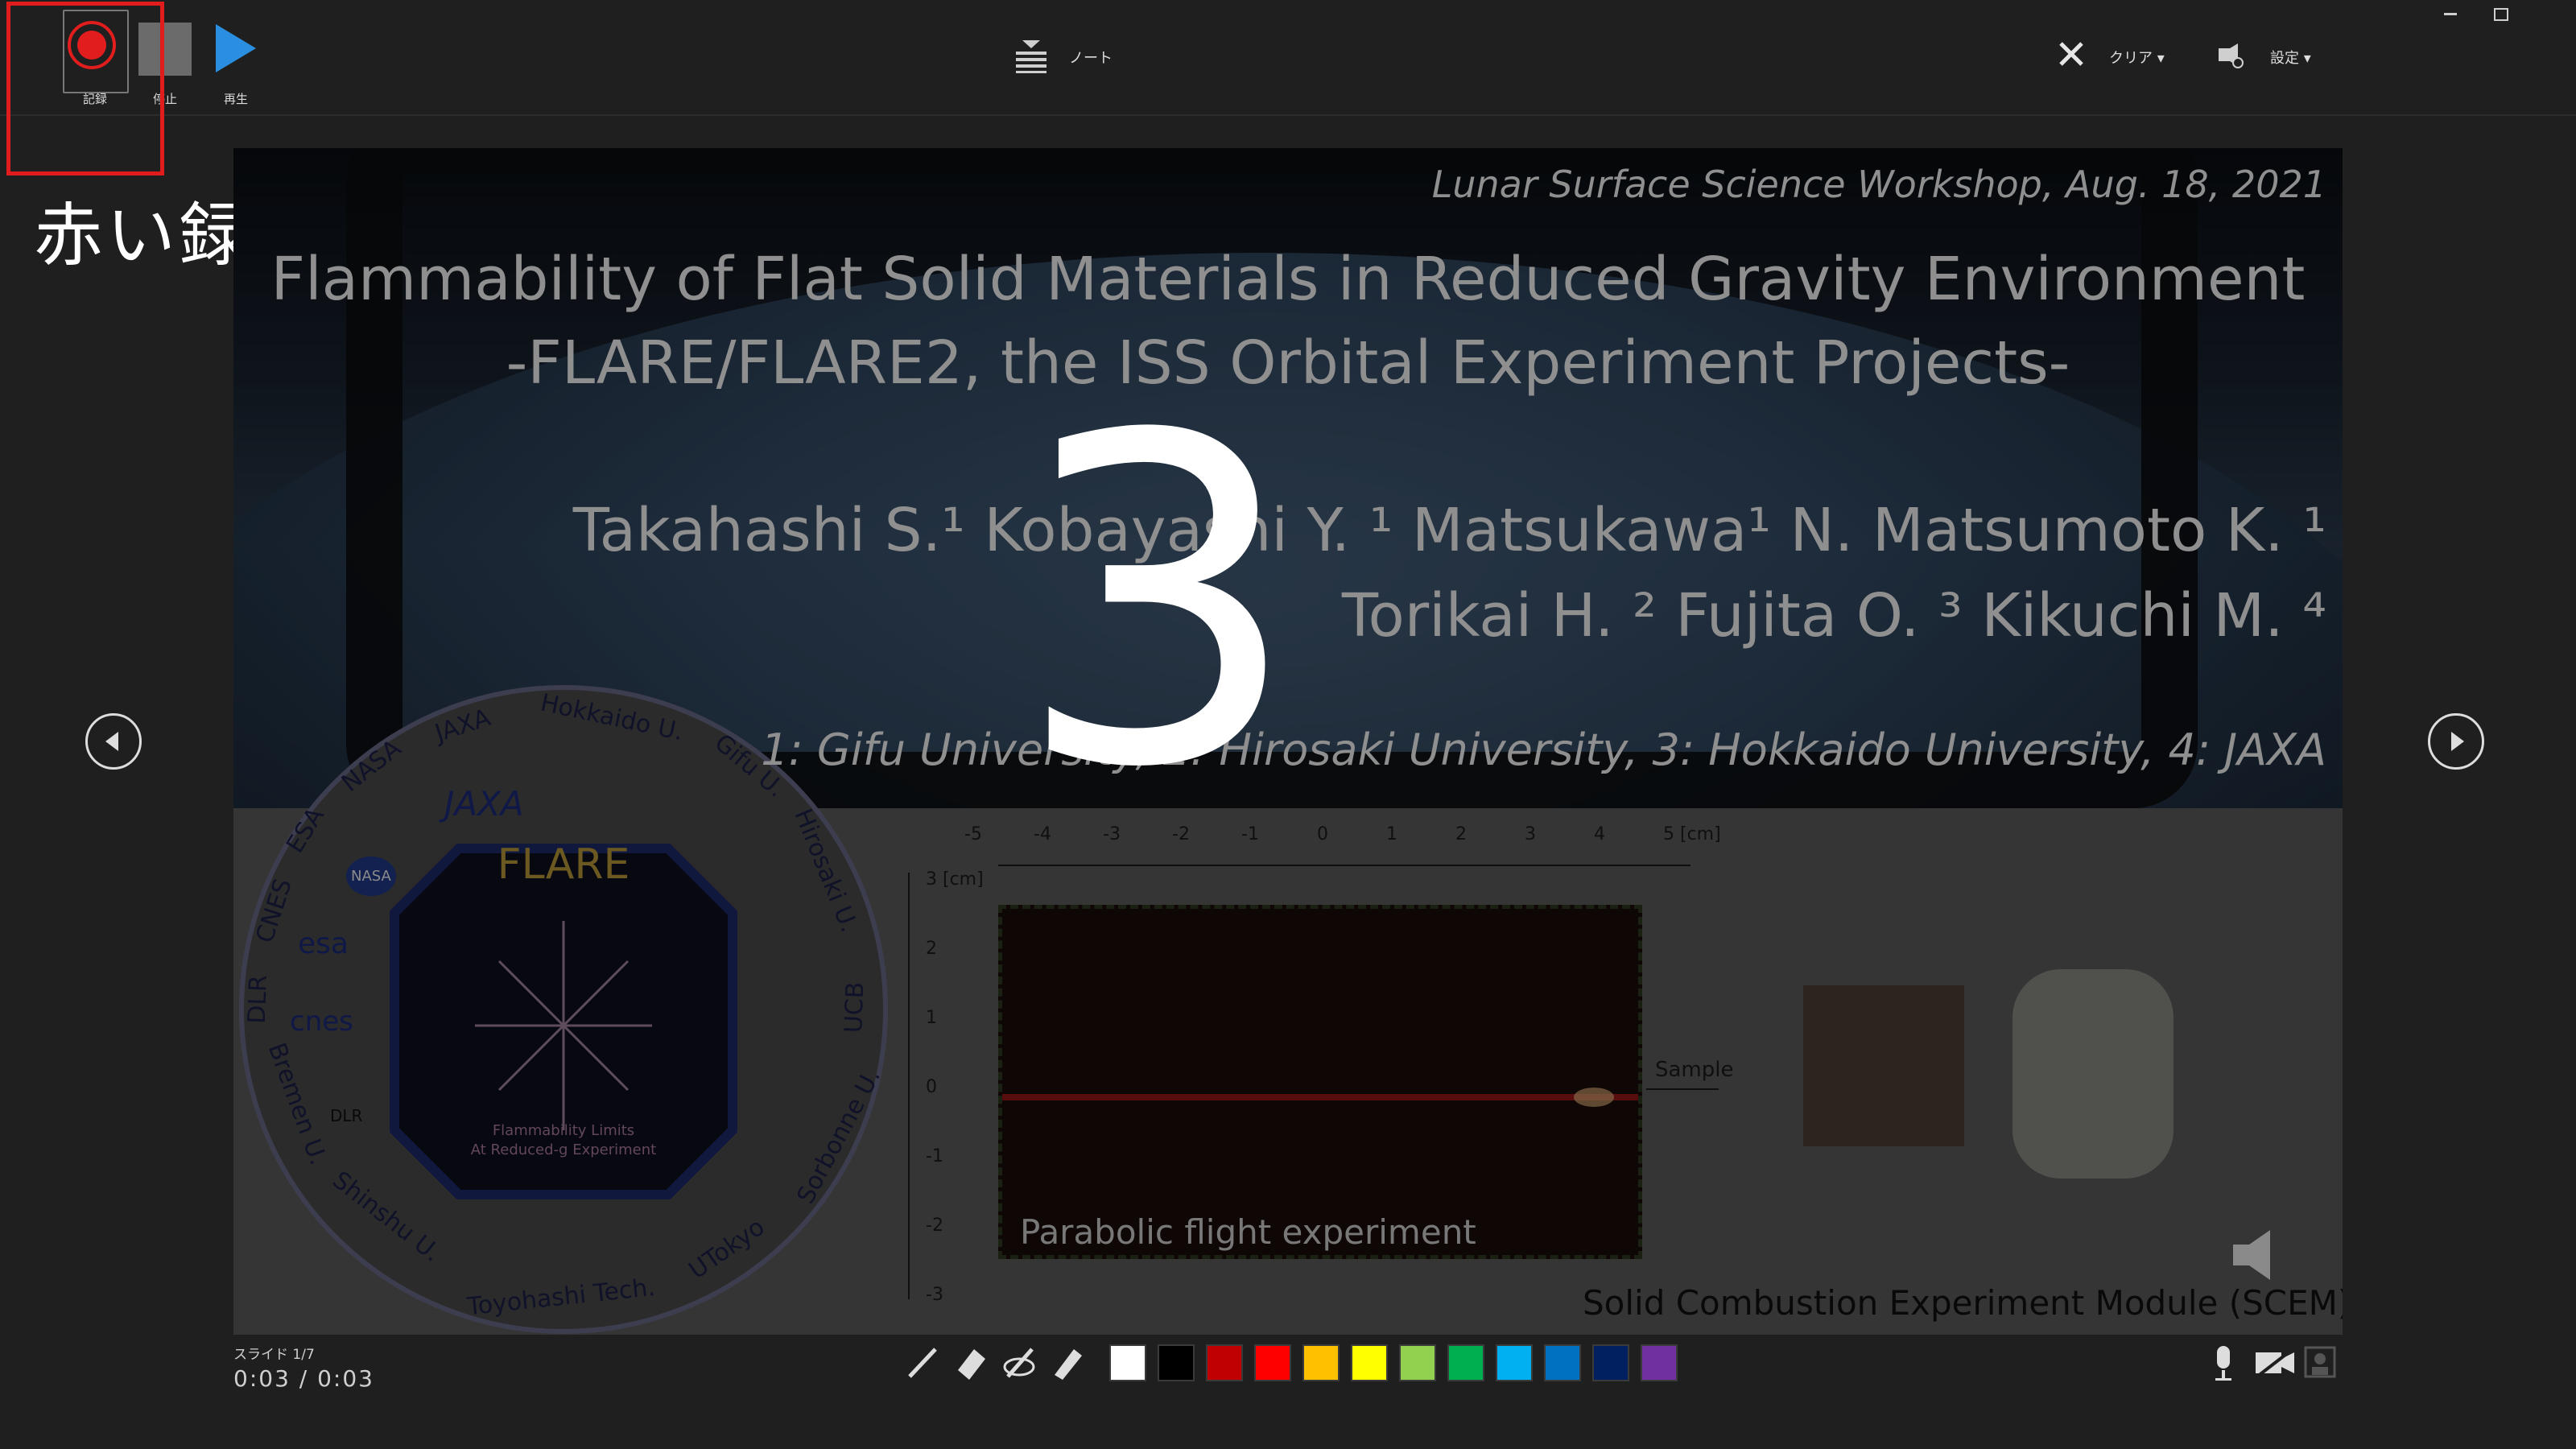 The width and height of the screenshot is (2576, 1449). I want to click on pen-tool, so click(923, 1364).